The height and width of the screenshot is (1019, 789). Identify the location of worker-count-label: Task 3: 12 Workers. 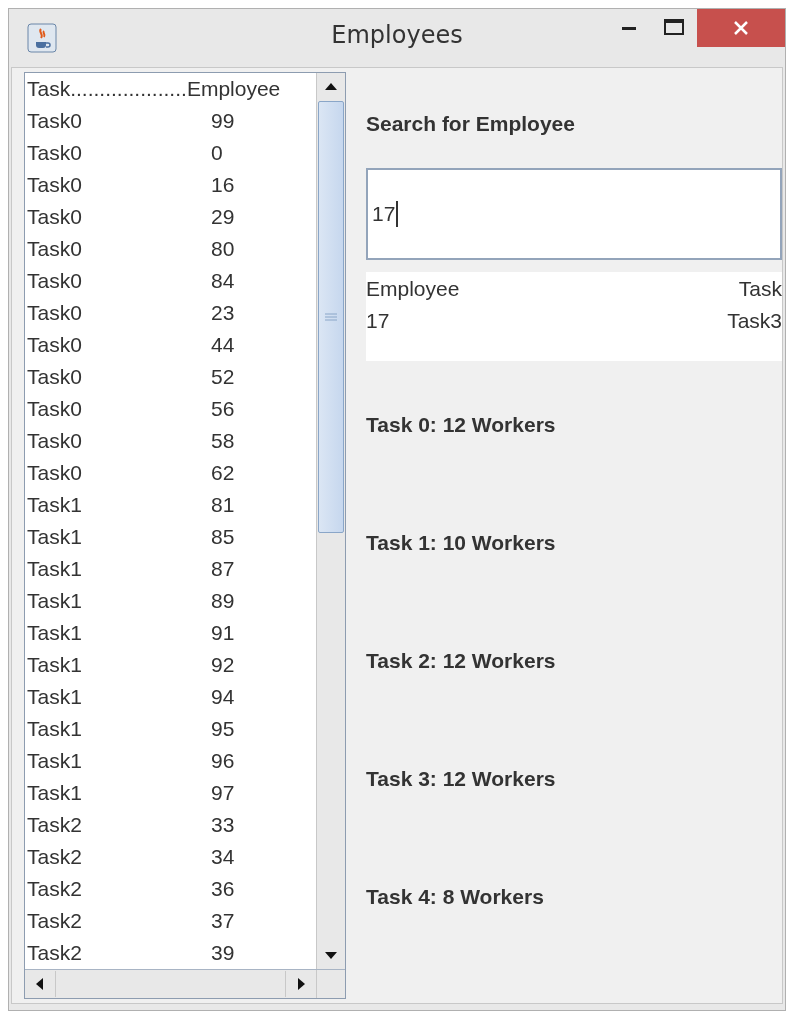
(461, 779).